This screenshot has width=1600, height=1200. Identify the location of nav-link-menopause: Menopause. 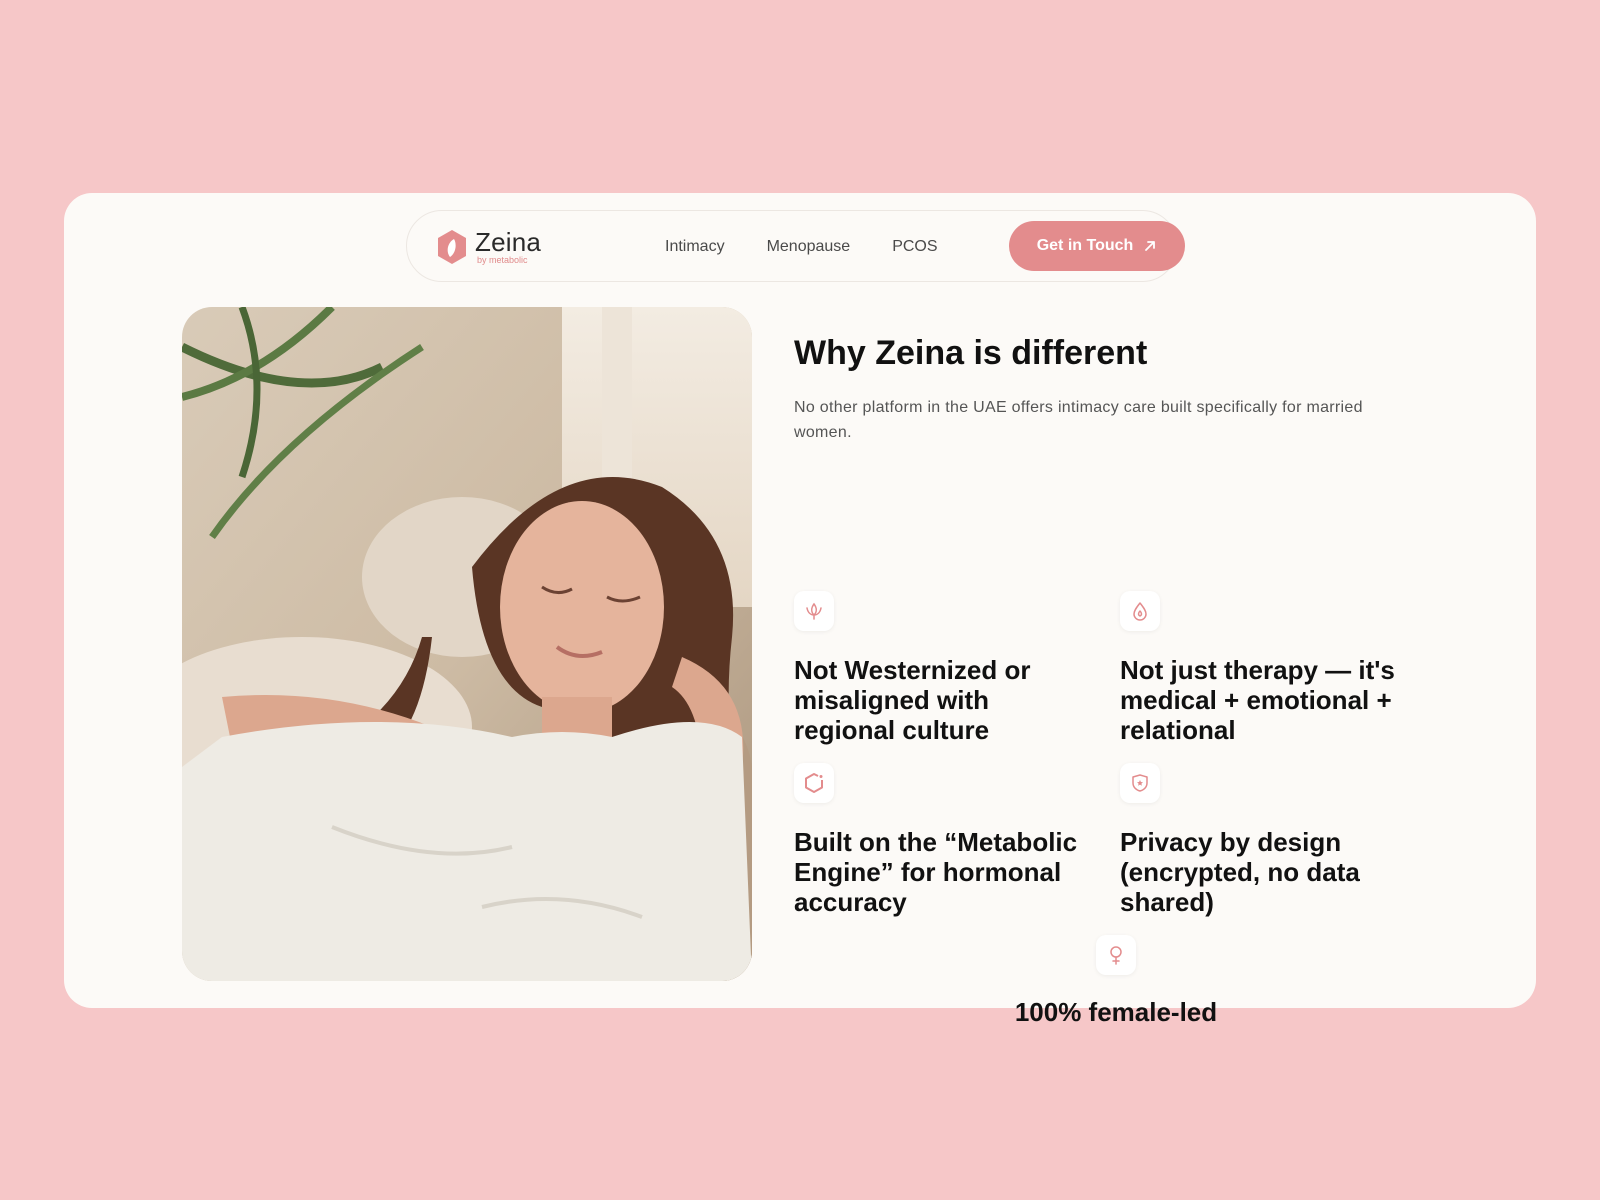
(809, 247).